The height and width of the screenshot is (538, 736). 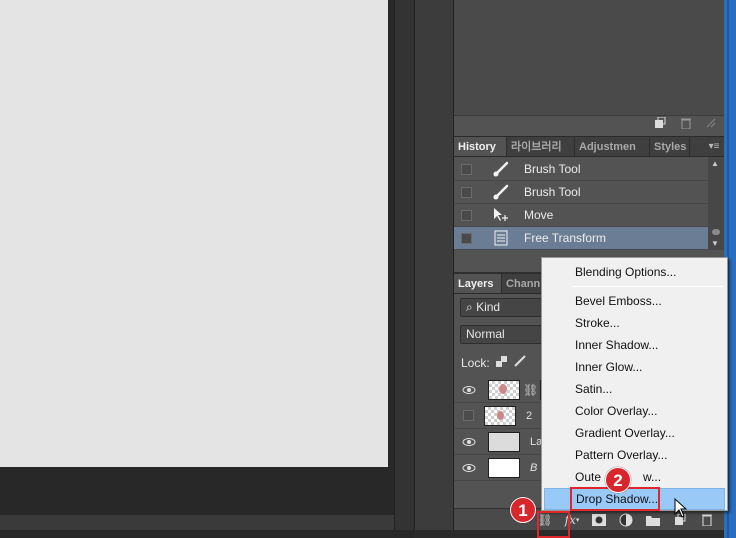 I want to click on tab-layers: Layers, so click(x=478, y=283).